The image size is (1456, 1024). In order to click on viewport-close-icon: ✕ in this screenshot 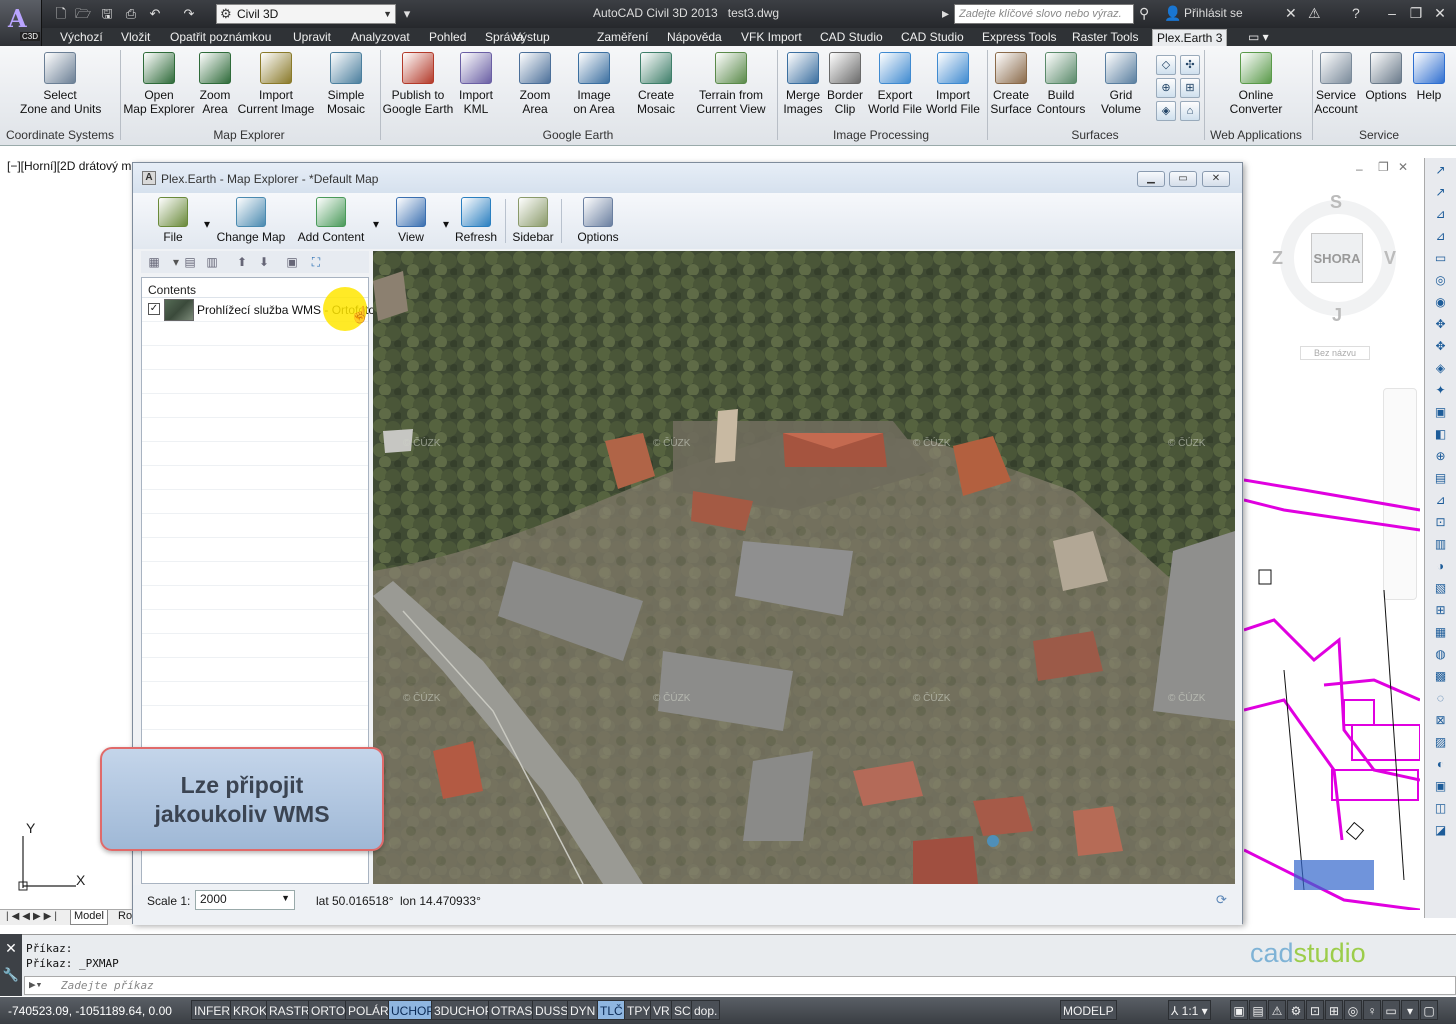, I will do `click(1403, 167)`.